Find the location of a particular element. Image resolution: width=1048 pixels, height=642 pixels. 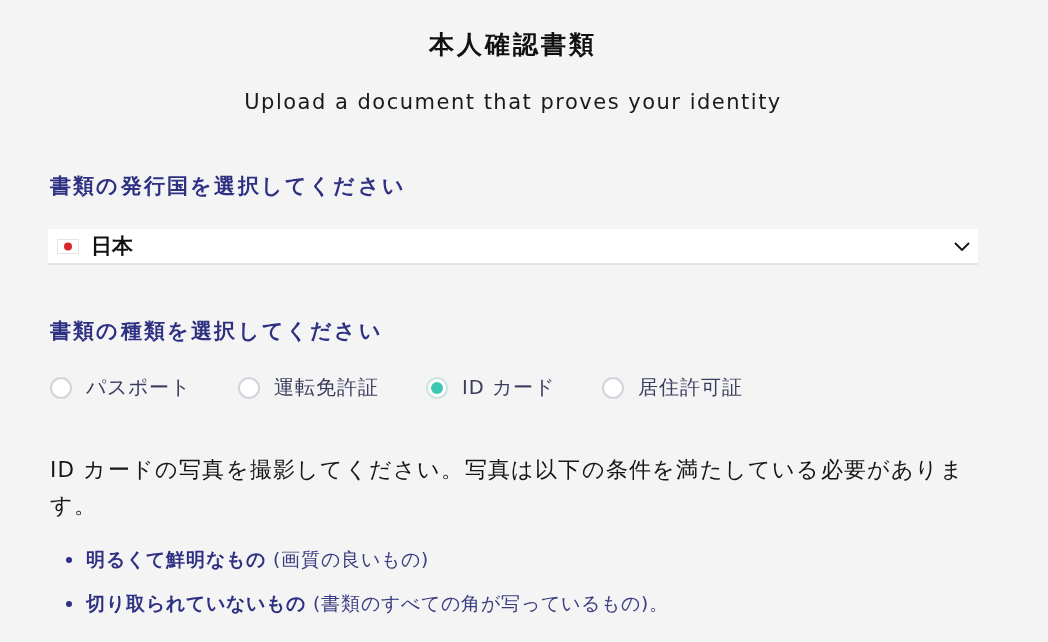

field-label: 書類の発行国を選択してください is located at coordinates (228, 186).